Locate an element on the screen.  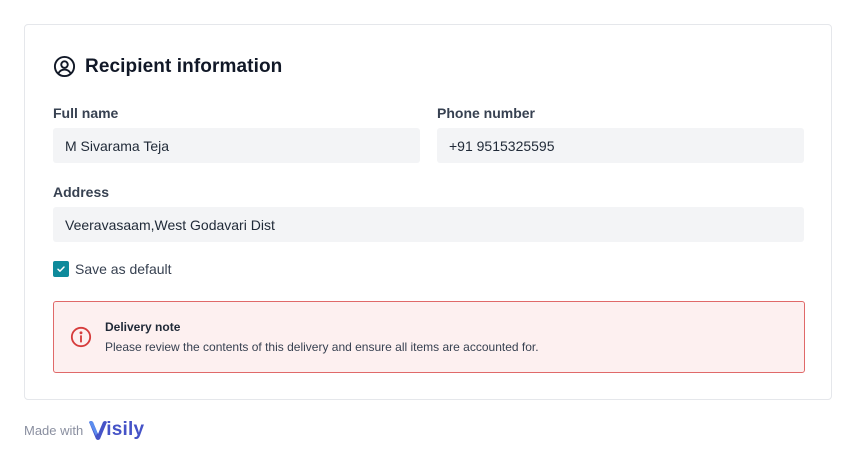
address-field: Address is located at coordinates (428, 212).